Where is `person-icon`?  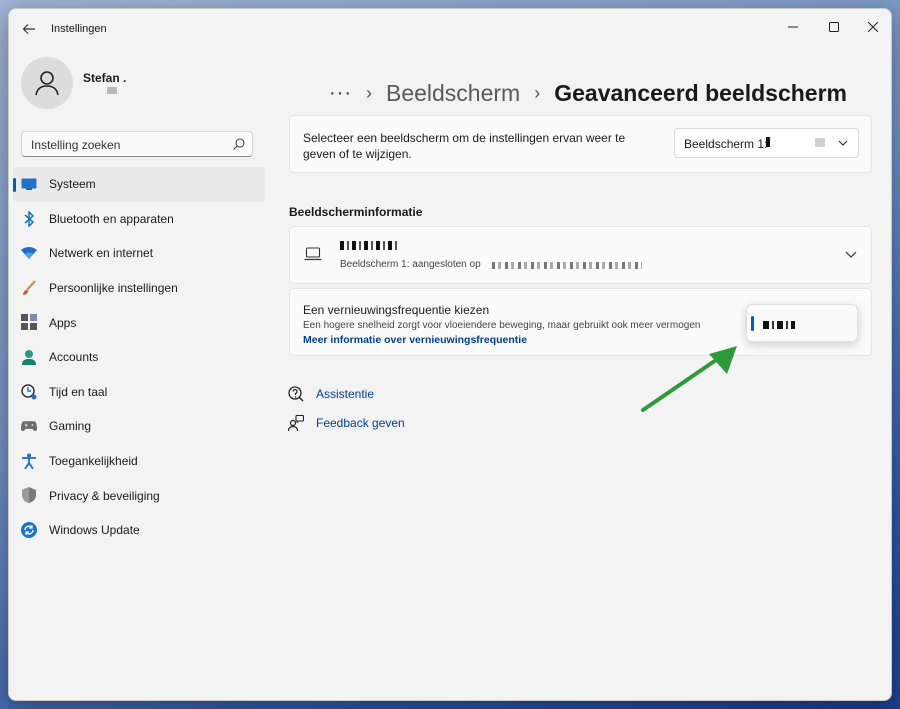
person-icon is located at coordinates (47, 83).